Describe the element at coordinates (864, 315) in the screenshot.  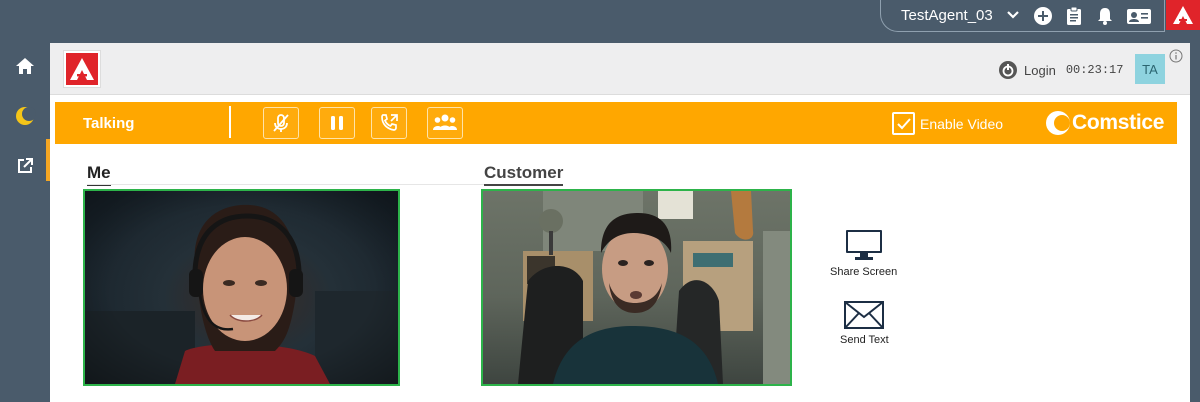
I see `envelope-icon` at that location.